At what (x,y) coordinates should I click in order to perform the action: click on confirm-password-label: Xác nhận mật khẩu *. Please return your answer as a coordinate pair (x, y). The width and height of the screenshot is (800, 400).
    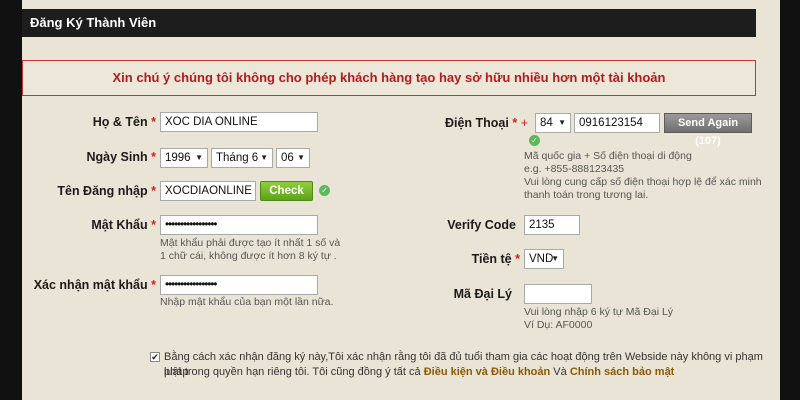
    Looking at the image, I should click on (94, 285).